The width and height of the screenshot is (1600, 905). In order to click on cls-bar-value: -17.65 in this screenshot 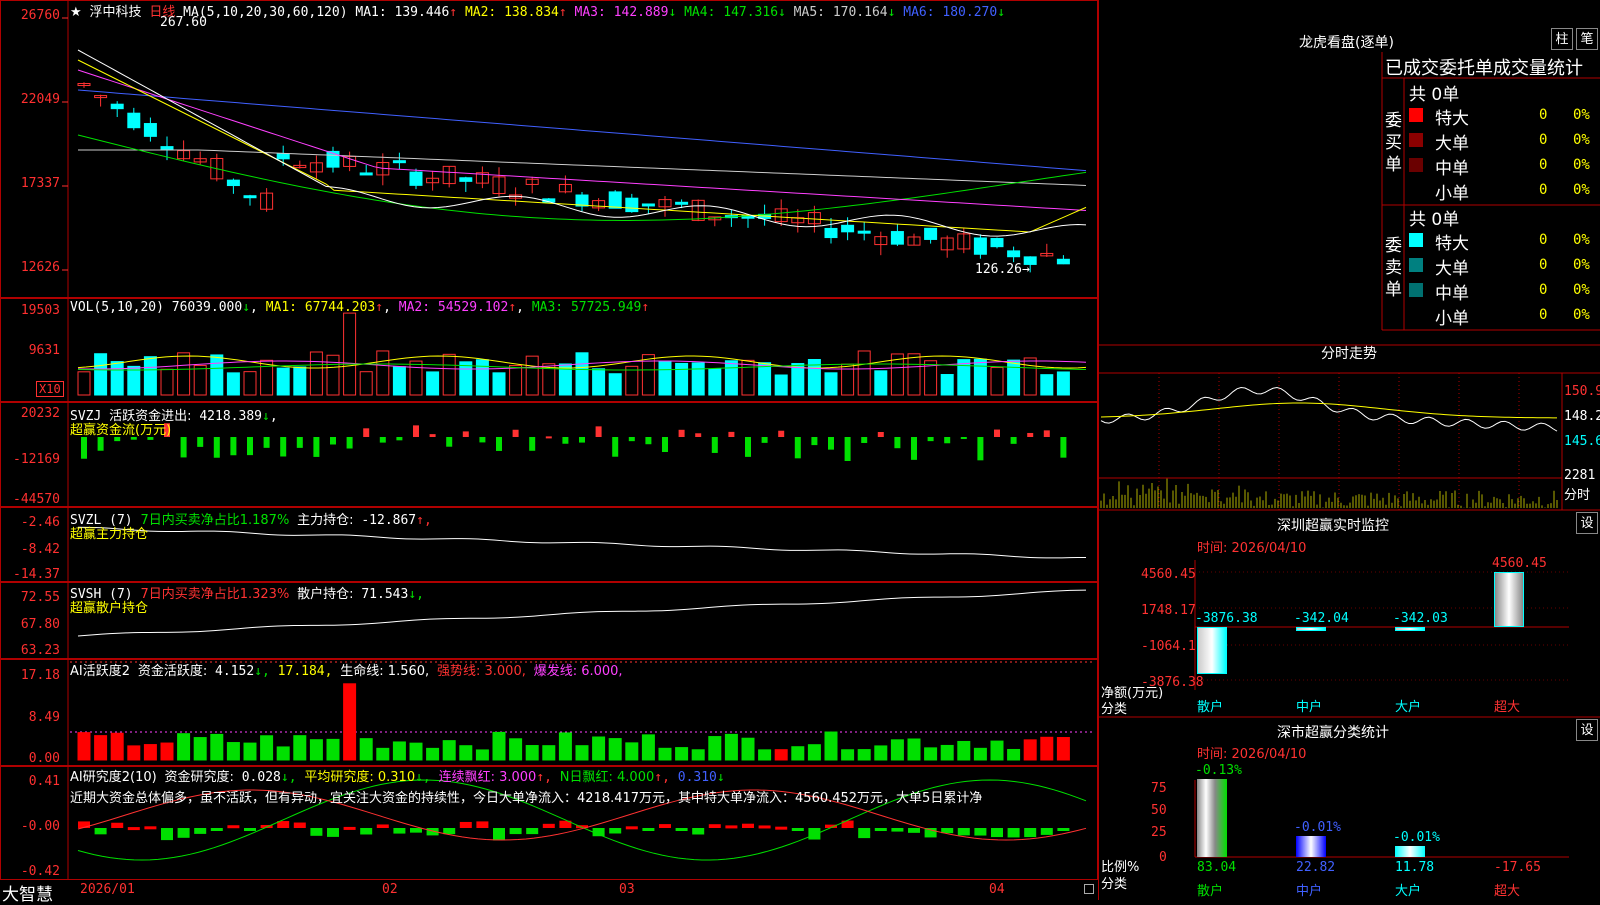, I will do `click(1517, 867)`.